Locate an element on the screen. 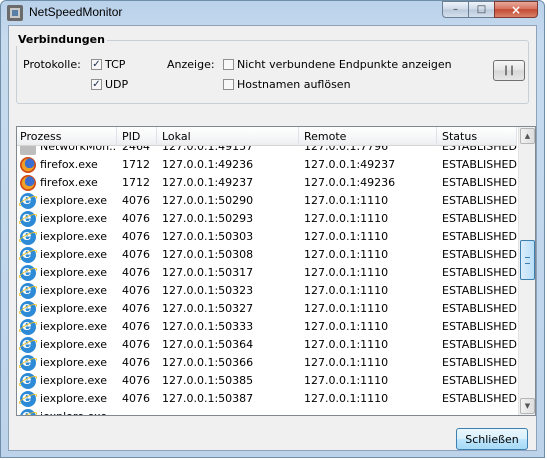  tcp-checkbox: ✓ TCP is located at coordinates (108, 64).